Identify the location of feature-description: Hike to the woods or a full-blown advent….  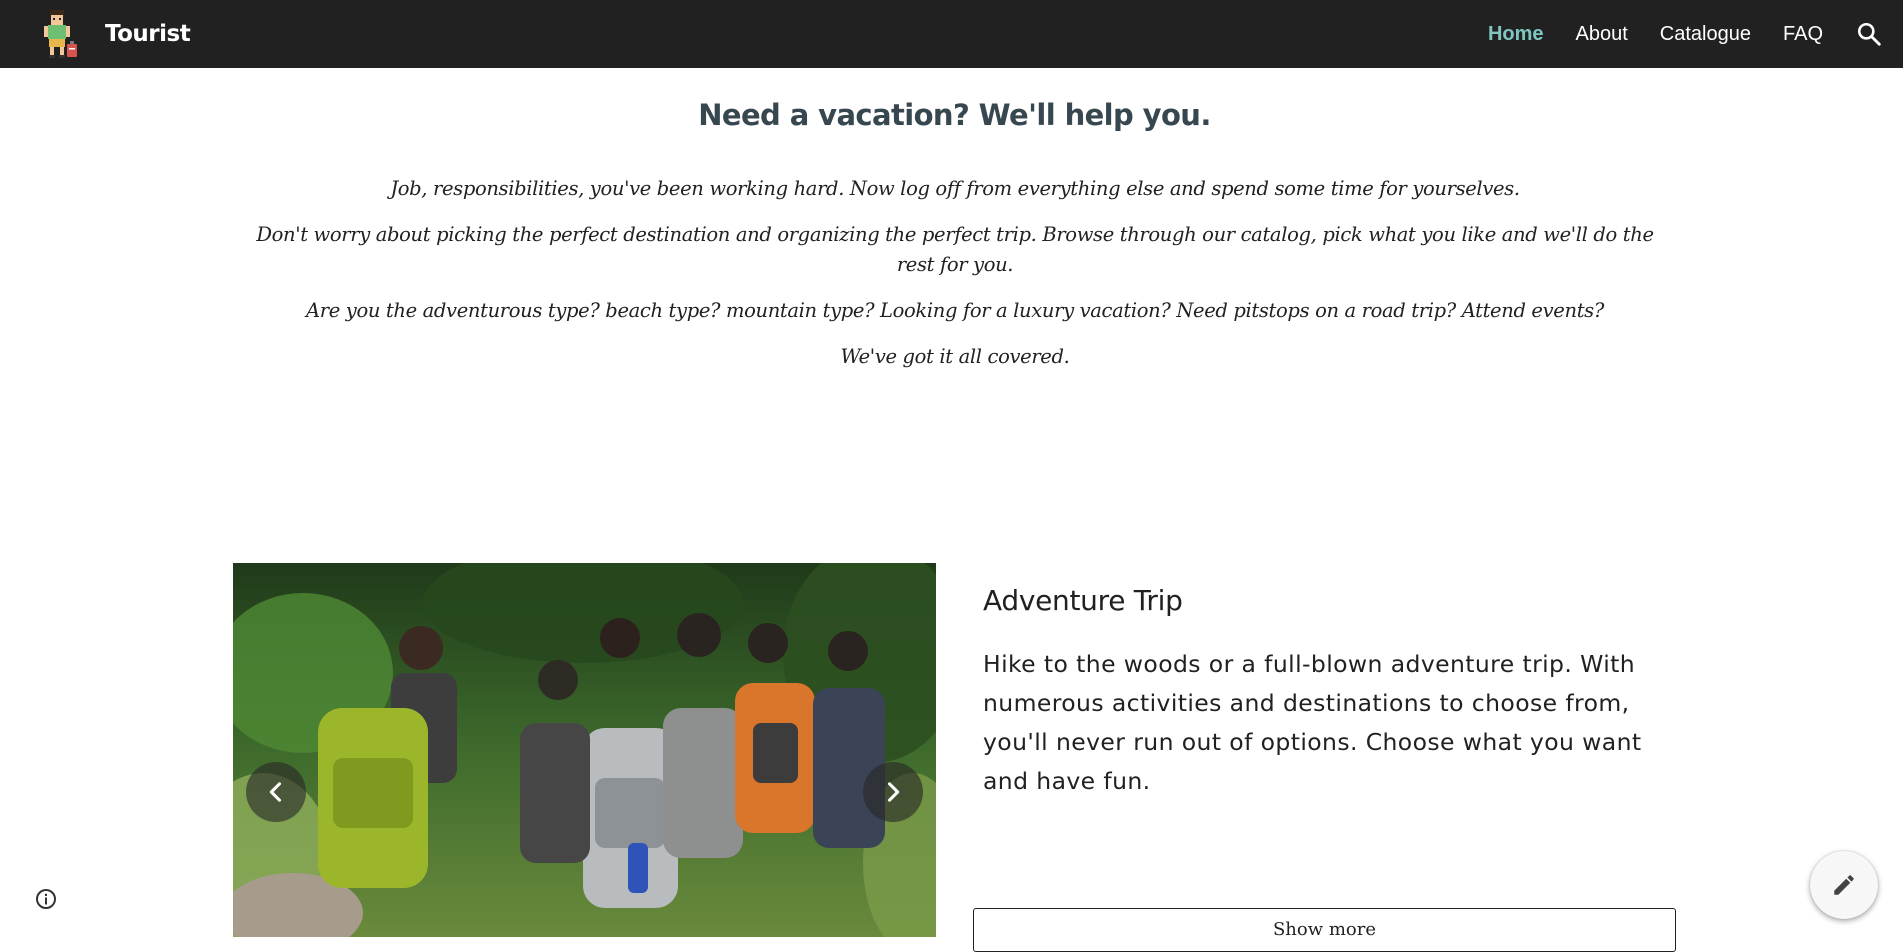
(1312, 722).